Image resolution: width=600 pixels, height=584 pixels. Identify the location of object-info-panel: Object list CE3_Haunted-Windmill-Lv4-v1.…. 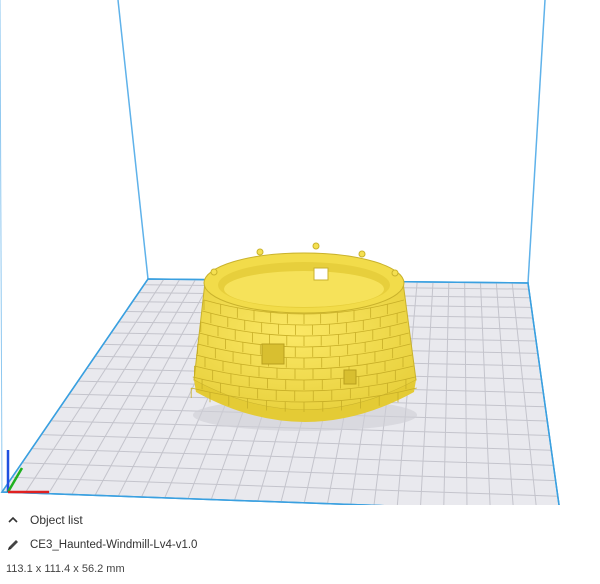
(300, 544).